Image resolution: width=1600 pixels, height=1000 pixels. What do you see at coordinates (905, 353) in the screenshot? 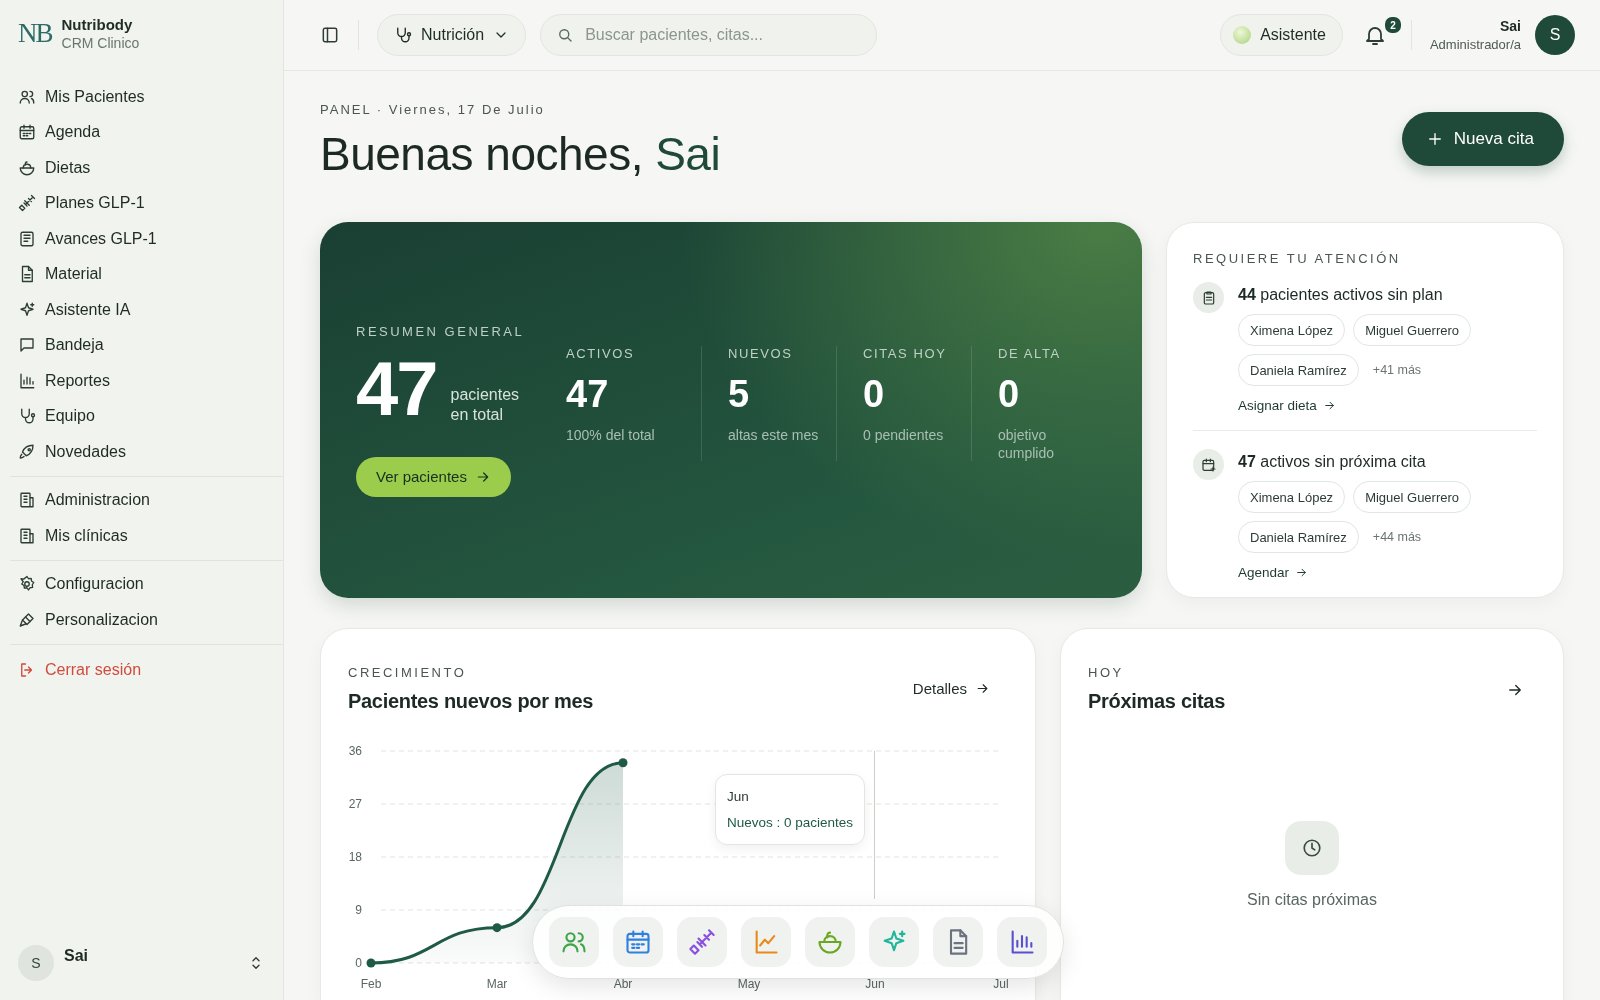
I see `stat-label: CITAS HOY` at bounding box center [905, 353].